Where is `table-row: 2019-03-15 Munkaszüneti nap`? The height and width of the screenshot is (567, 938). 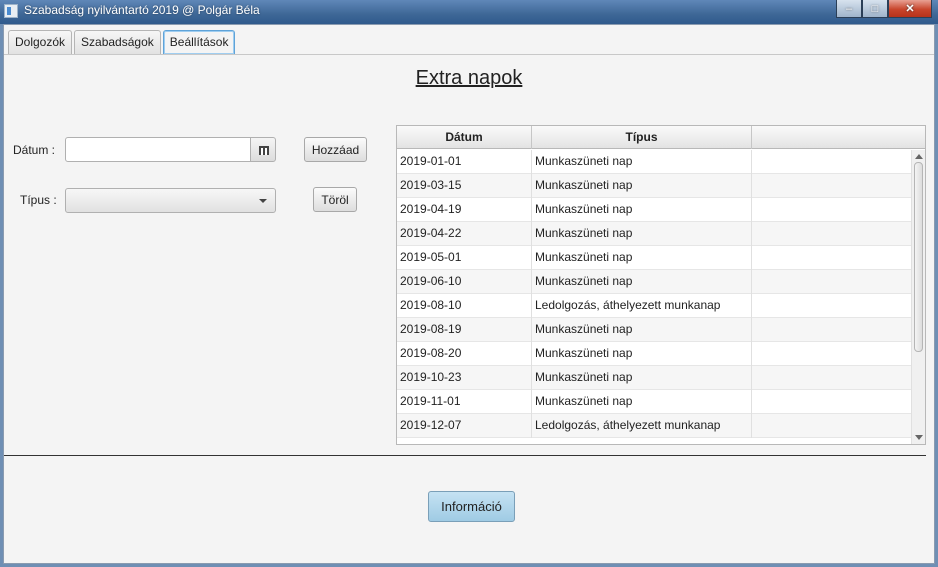
table-row: 2019-03-15 Munkaszüneti nap is located at coordinates (654, 186).